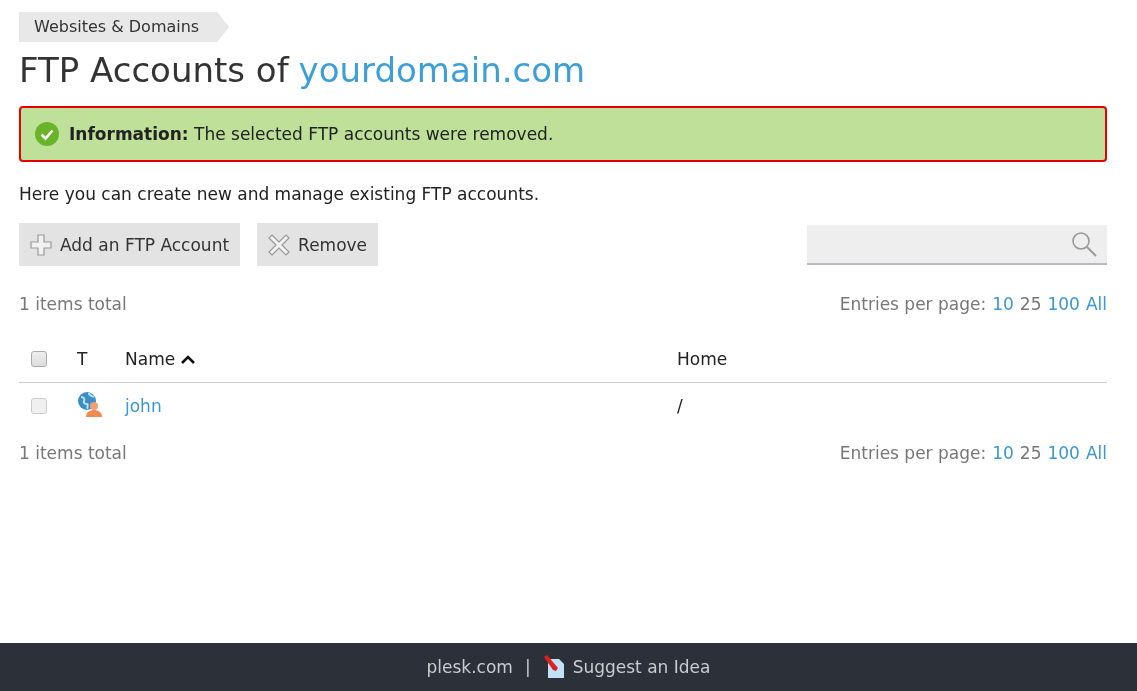 The height and width of the screenshot is (691, 1137). What do you see at coordinates (279, 244) in the screenshot?
I see `cross-icon` at bounding box center [279, 244].